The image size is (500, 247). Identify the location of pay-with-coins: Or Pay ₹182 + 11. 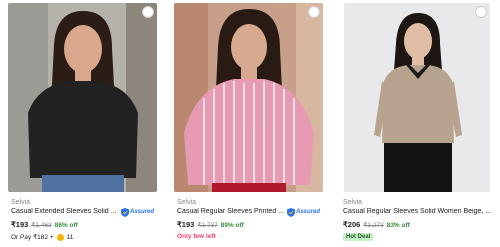
(42, 237).